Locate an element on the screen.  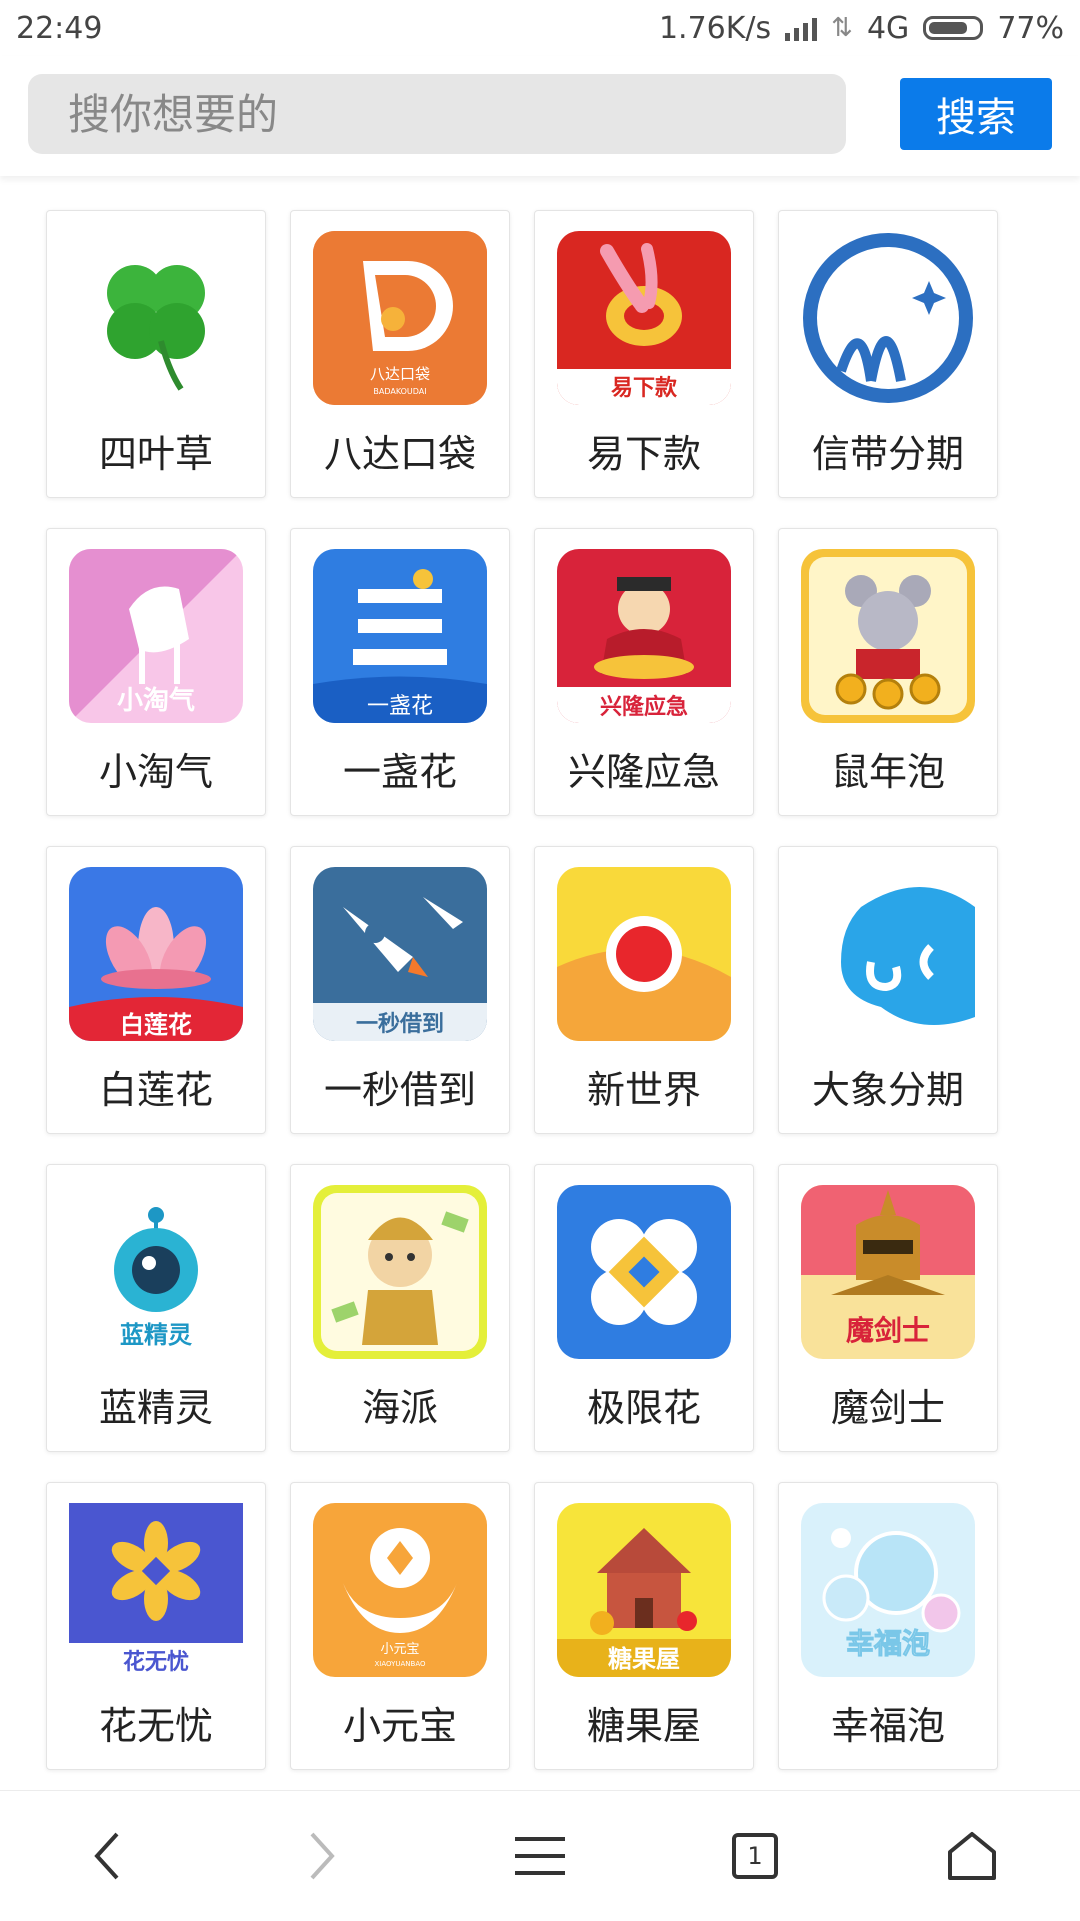
app-name: 易下款 is located at coordinates (643, 454).